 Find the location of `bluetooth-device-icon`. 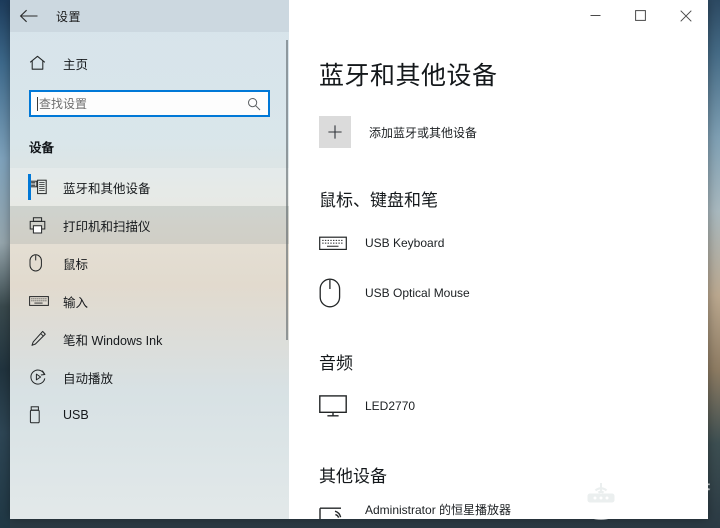

bluetooth-device-icon is located at coordinates (41, 187).